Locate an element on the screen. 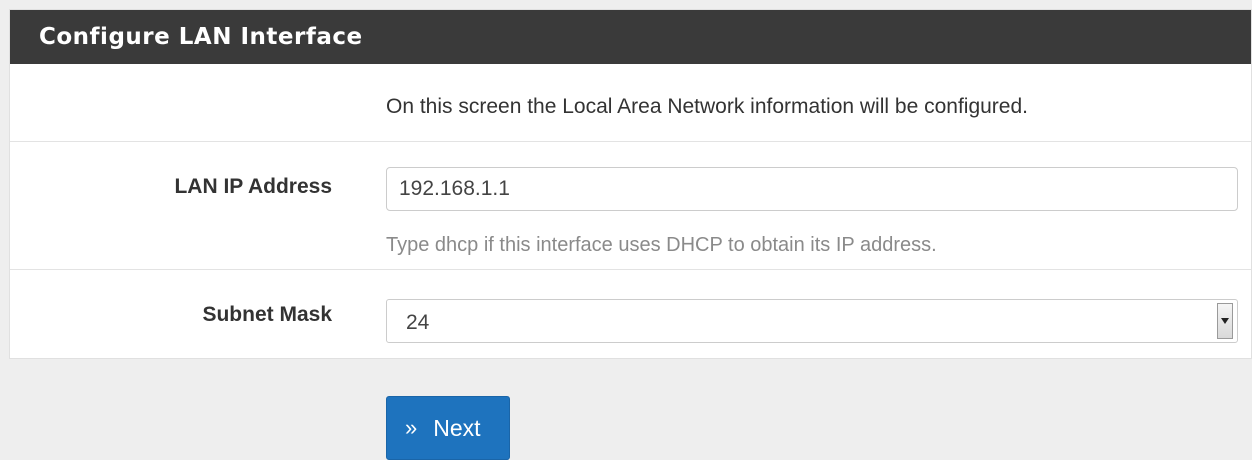  next-button-label: Next is located at coordinates (457, 428).